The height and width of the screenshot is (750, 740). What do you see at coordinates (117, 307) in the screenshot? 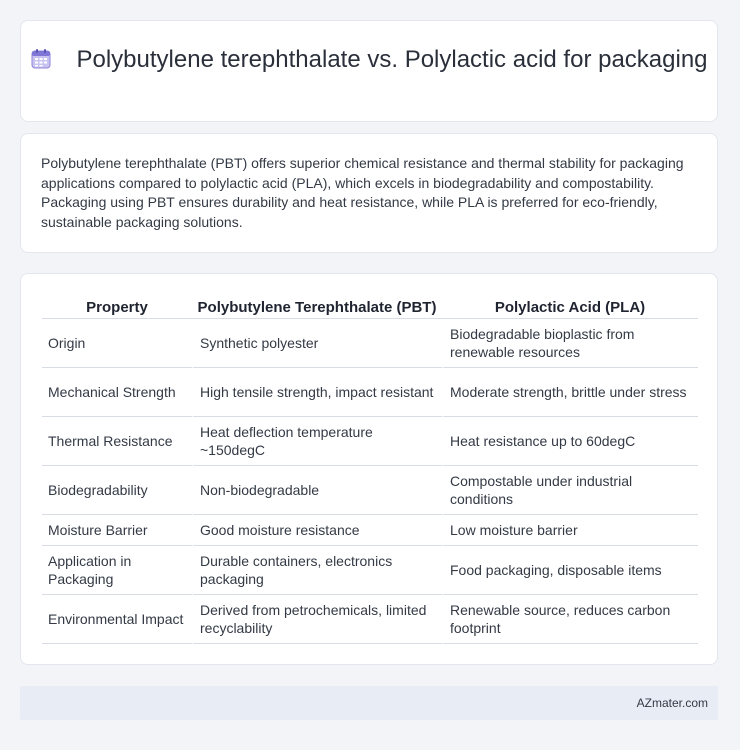
I see `column-header-property: Property` at bounding box center [117, 307].